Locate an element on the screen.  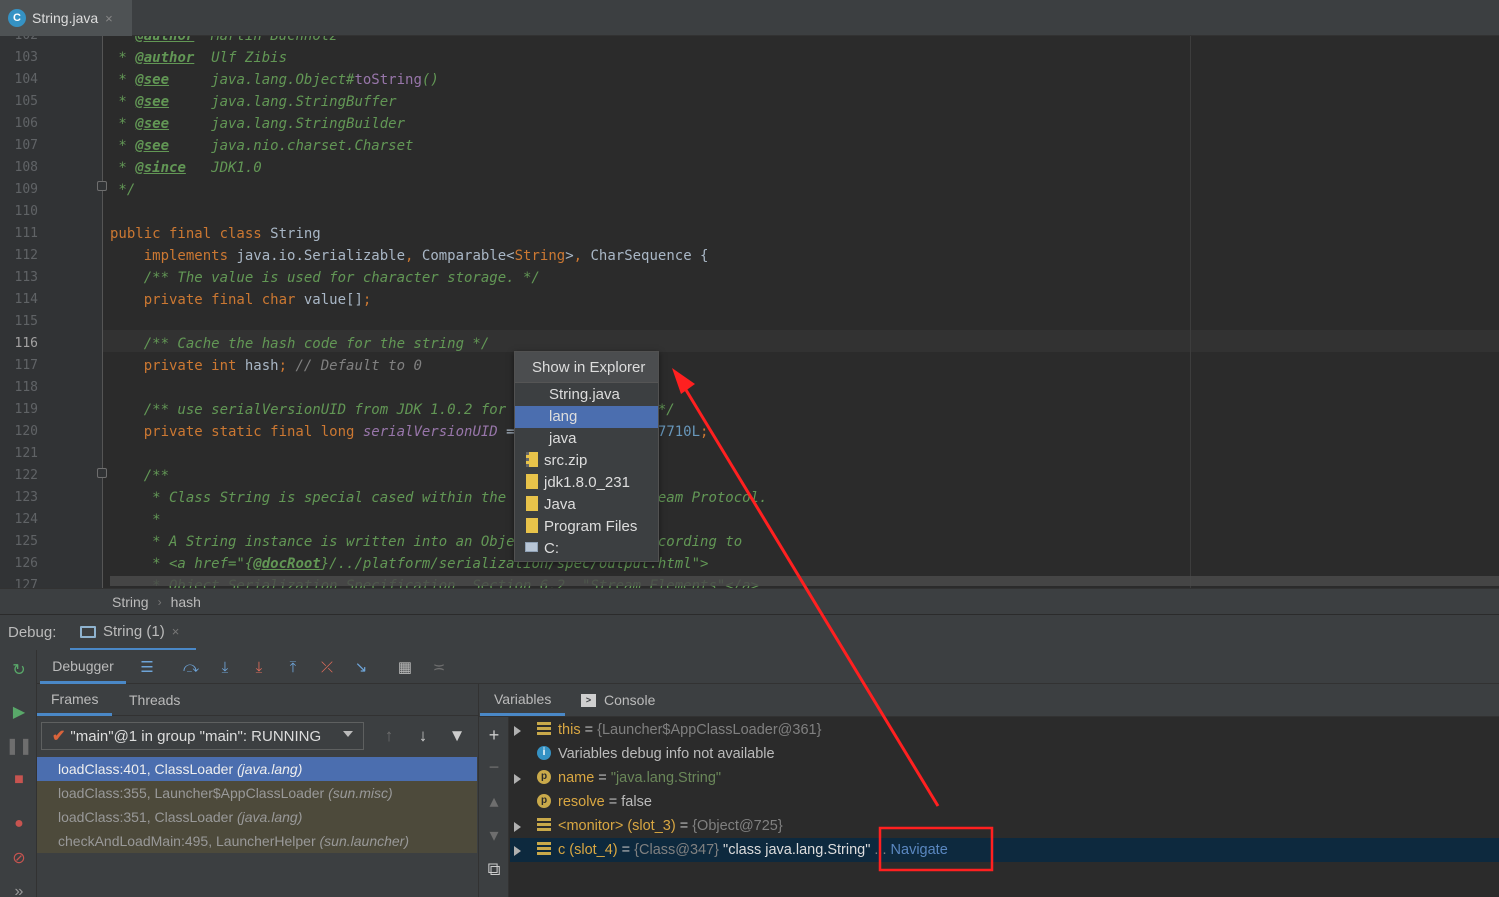
folder-icon is located at coordinates (532, 525).